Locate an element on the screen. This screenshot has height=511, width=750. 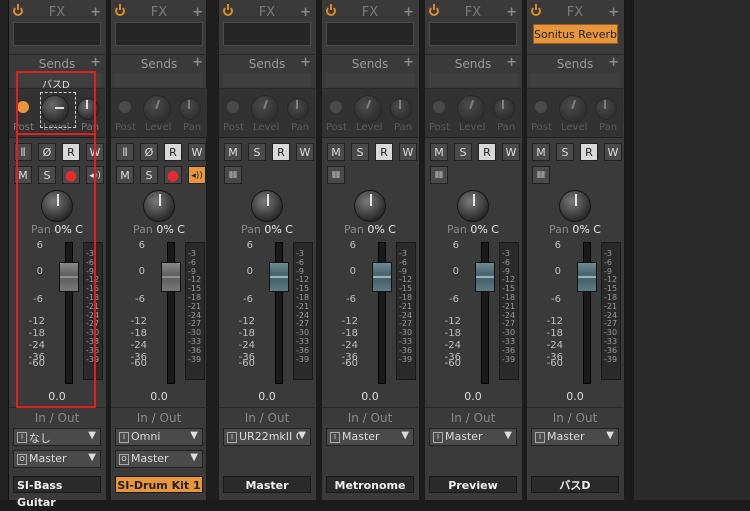
meter-mark: -39 is located at coordinates (93, 359).